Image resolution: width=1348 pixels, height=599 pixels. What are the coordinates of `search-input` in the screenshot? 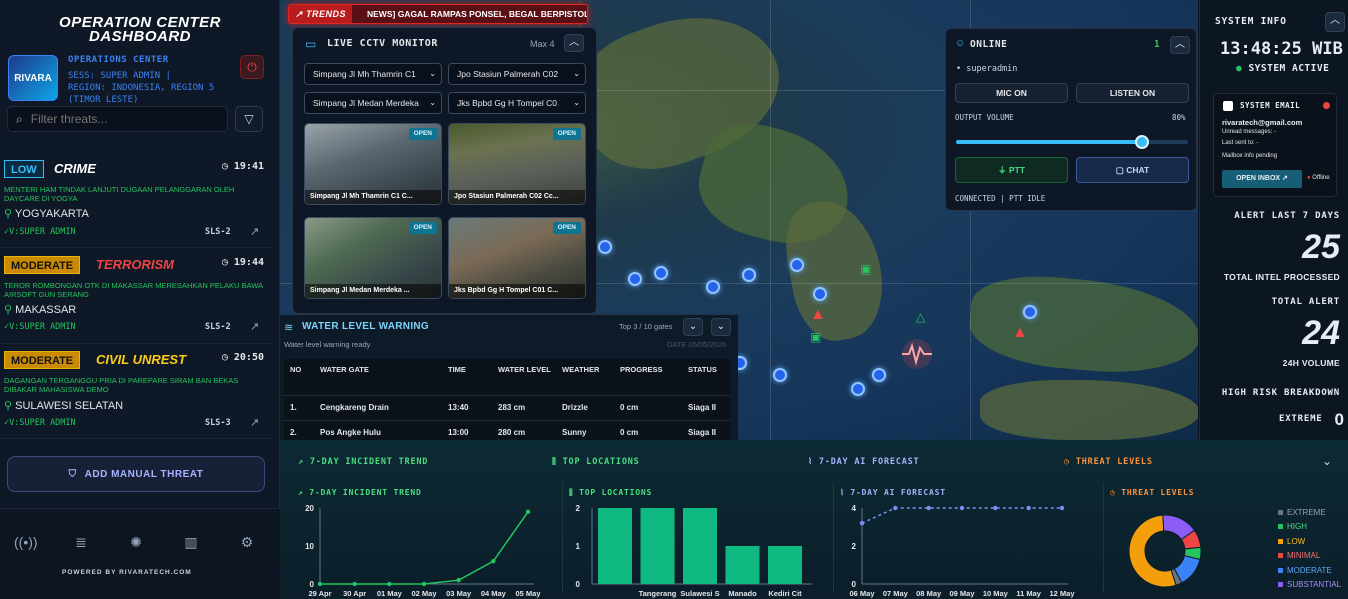 It's located at (120, 119).